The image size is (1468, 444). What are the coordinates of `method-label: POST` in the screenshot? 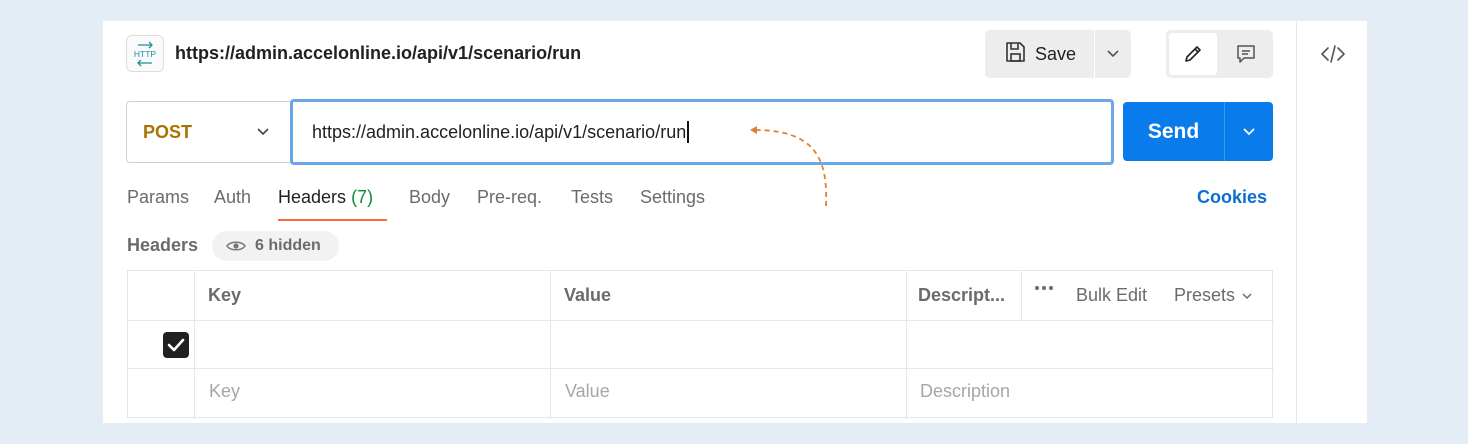 It's located at (168, 131).